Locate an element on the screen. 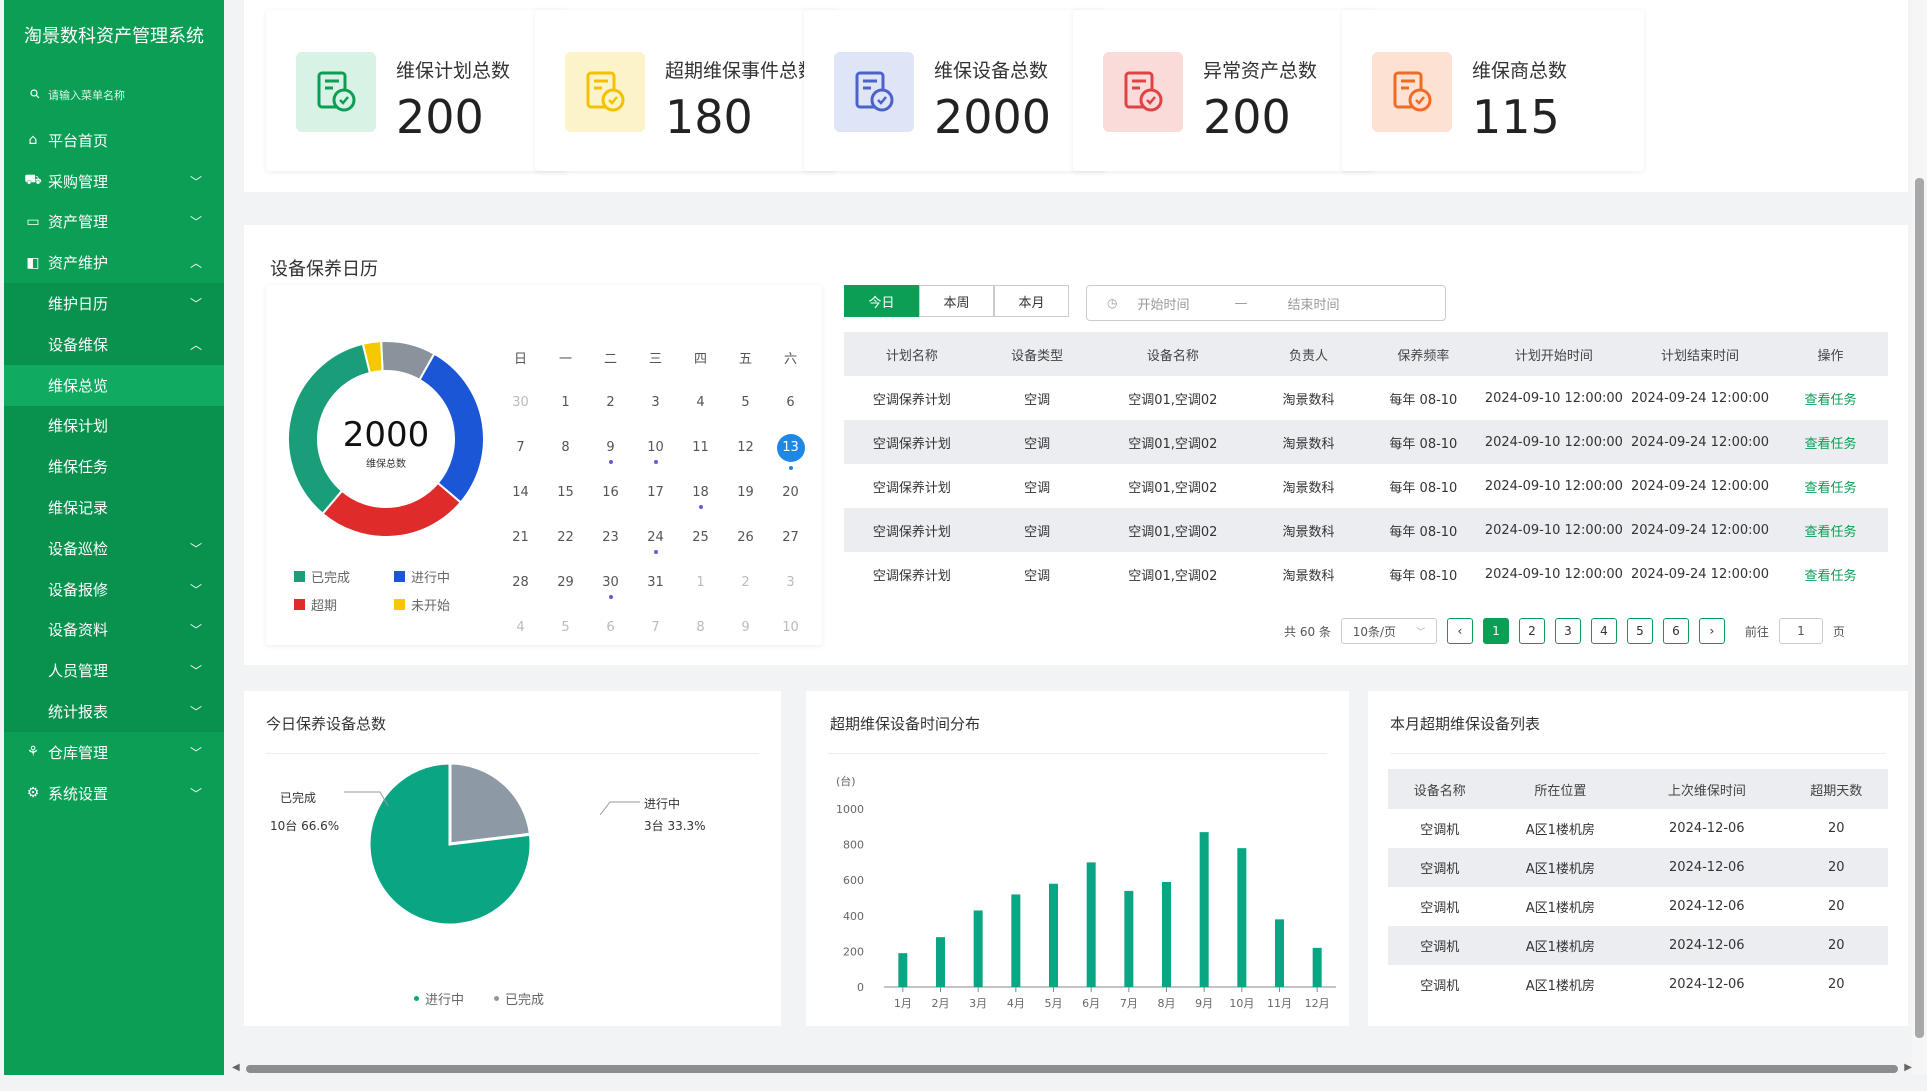  end-date-input: 结束时间 is located at coordinates (1314, 303).